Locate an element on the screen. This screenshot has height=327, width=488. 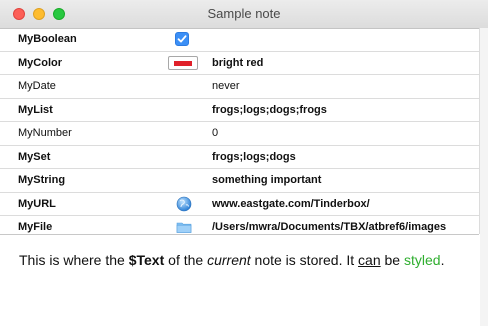
attribute-row-mynumber: MyNumber 0 is located at coordinates (239, 134).